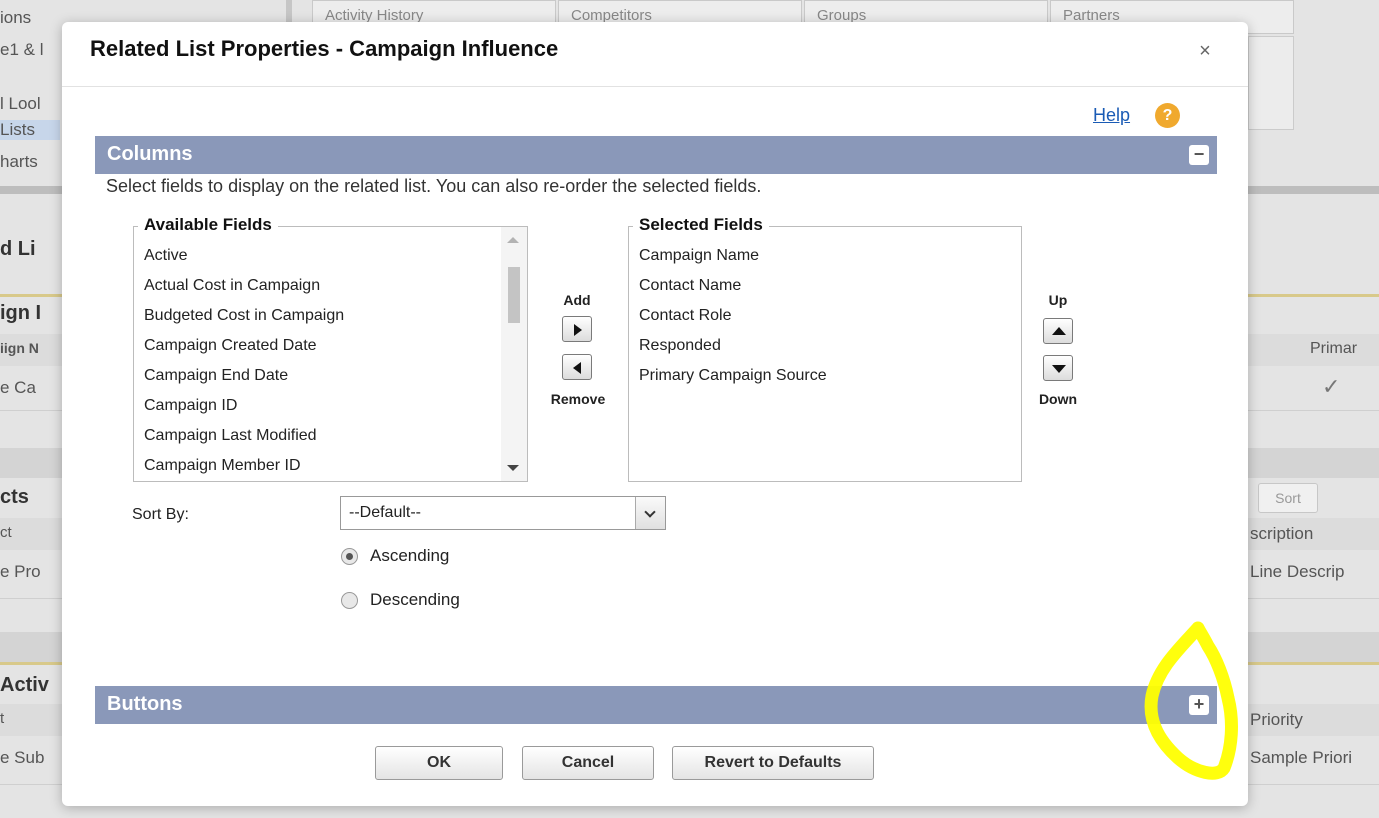 Image resolution: width=1379 pixels, height=818 pixels. Describe the element at coordinates (1199, 155) in the screenshot. I see `collapse-columns-button: −` at that location.